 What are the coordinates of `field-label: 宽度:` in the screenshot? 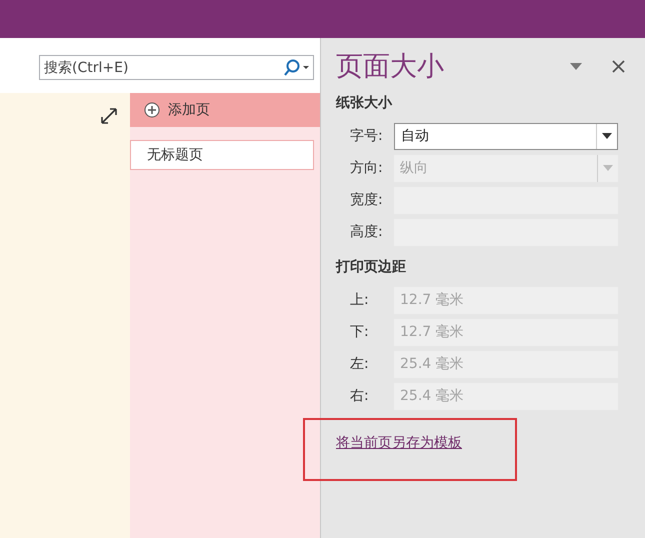 It's located at (366, 200).